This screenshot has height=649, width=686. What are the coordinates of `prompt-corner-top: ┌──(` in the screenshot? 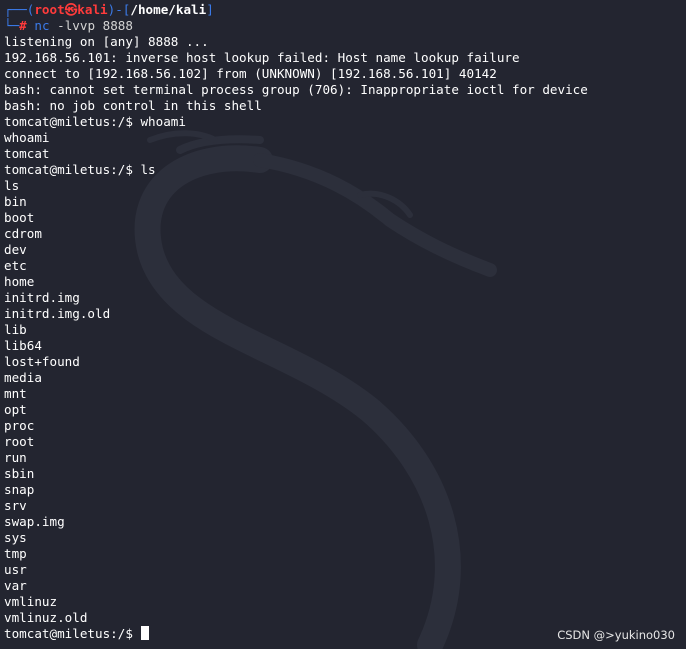 It's located at (19, 9).